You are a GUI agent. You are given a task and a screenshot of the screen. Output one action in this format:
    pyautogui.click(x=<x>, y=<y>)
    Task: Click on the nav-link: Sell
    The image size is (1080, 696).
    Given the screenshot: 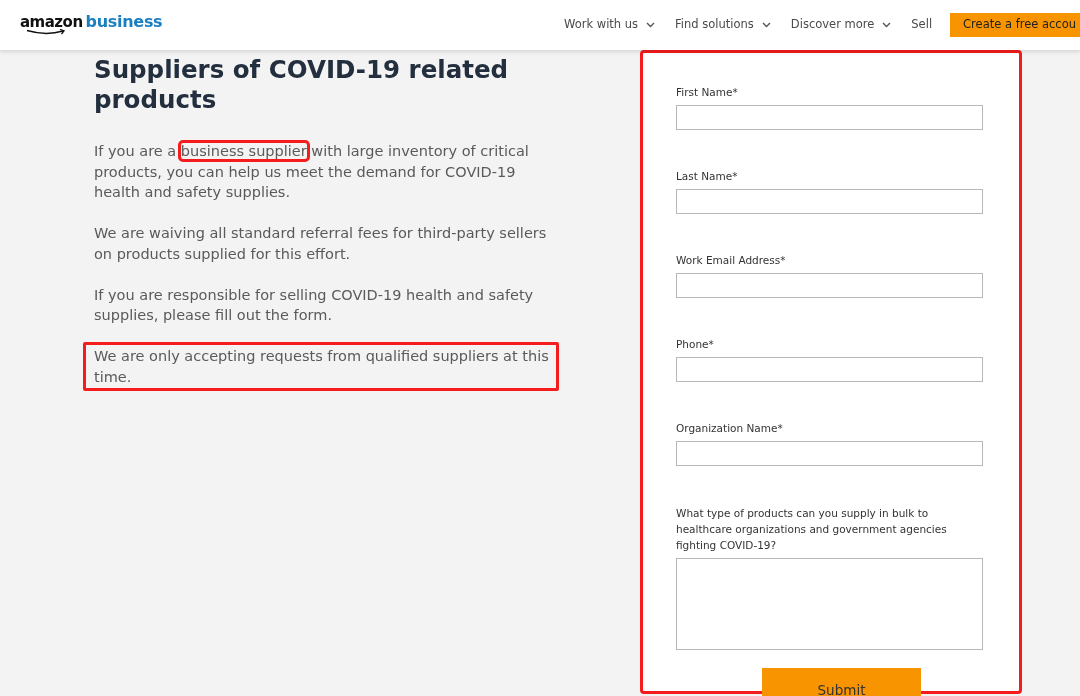 What is the action you would take?
    pyautogui.click(x=922, y=25)
    